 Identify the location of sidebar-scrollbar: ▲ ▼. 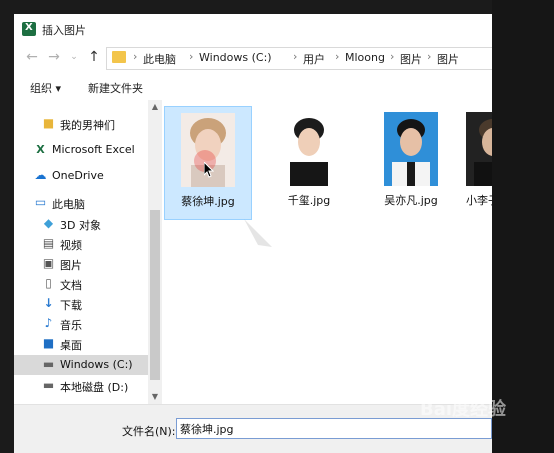
(155, 252).